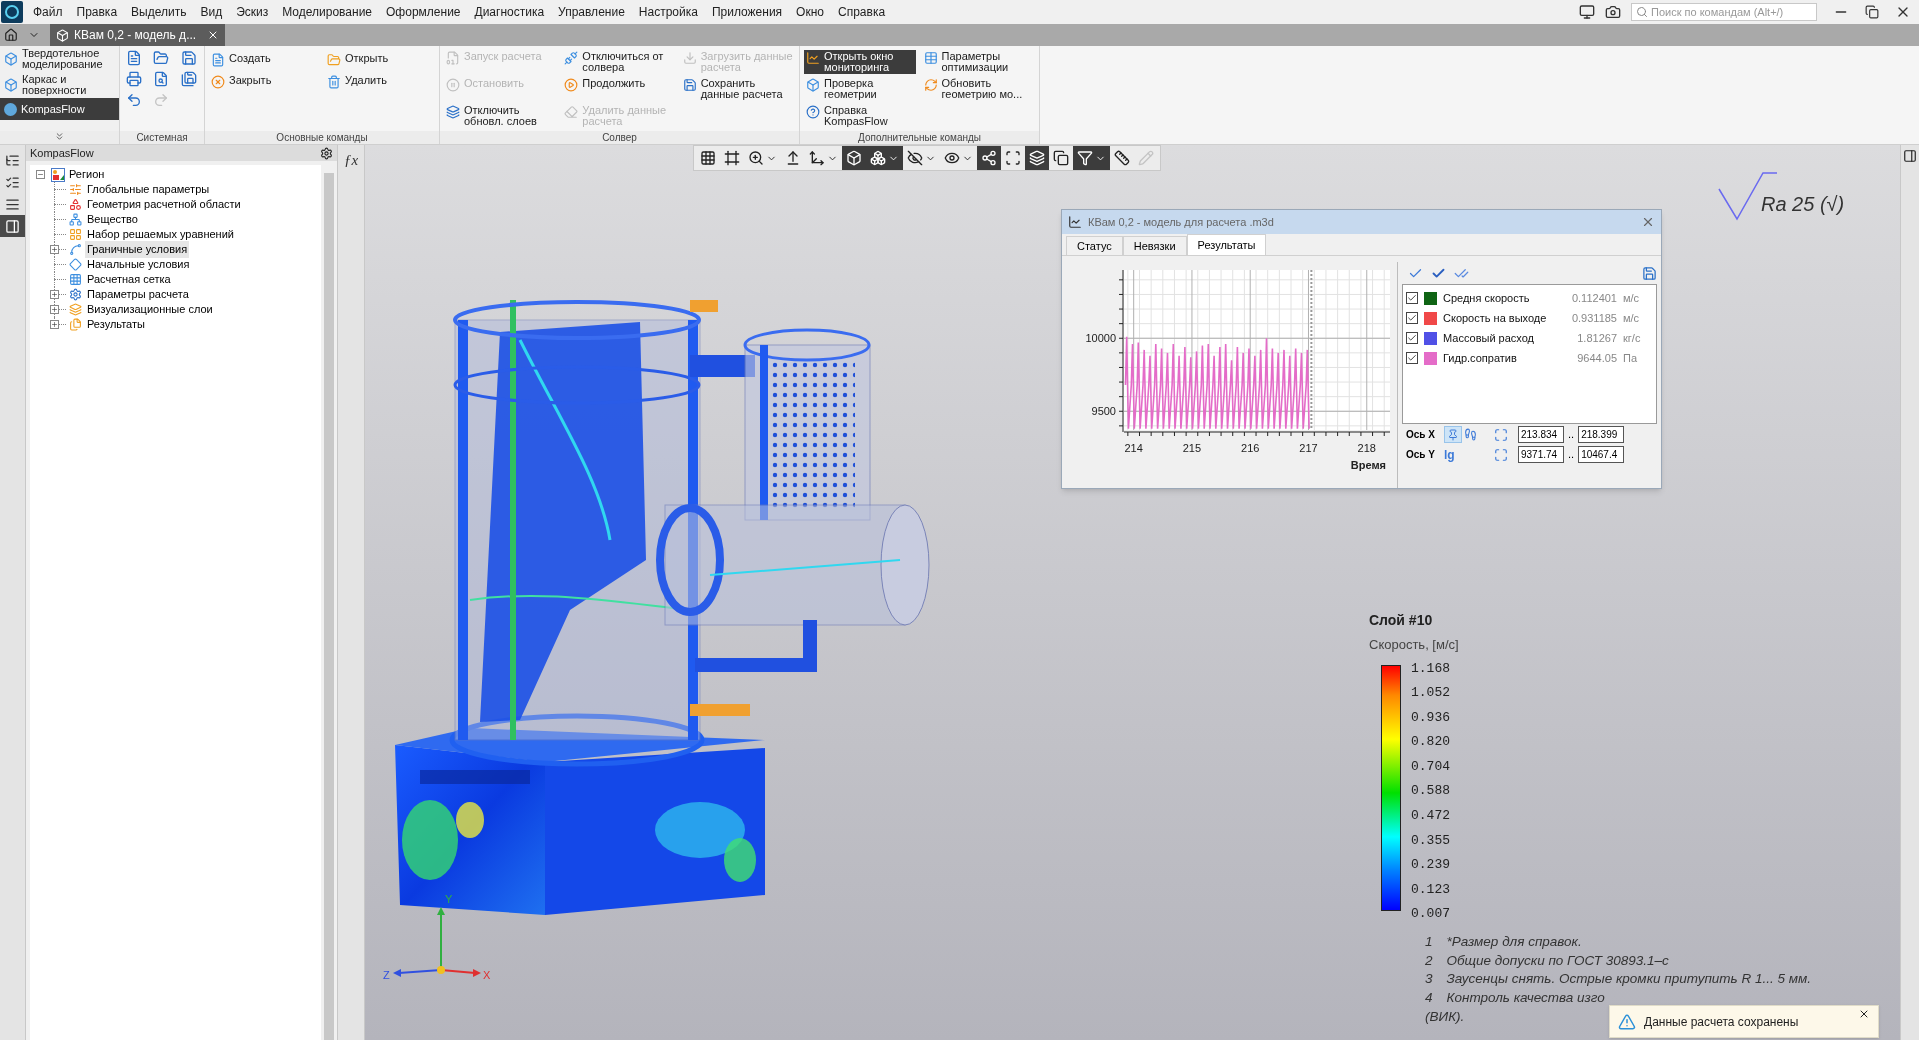 Image resolution: width=1919 pixels, height=1040 pixels. I want to click on menu-item: Вид, so click(211, 12).